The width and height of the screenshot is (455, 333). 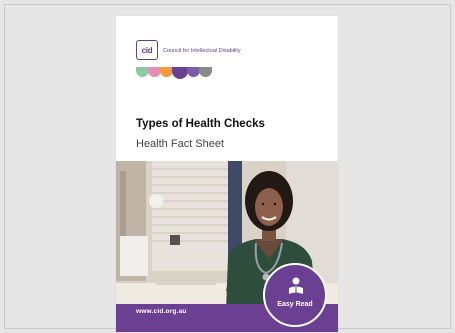 I want to click on footer-url: www.cid.org.au, so click(x=161, y=311).